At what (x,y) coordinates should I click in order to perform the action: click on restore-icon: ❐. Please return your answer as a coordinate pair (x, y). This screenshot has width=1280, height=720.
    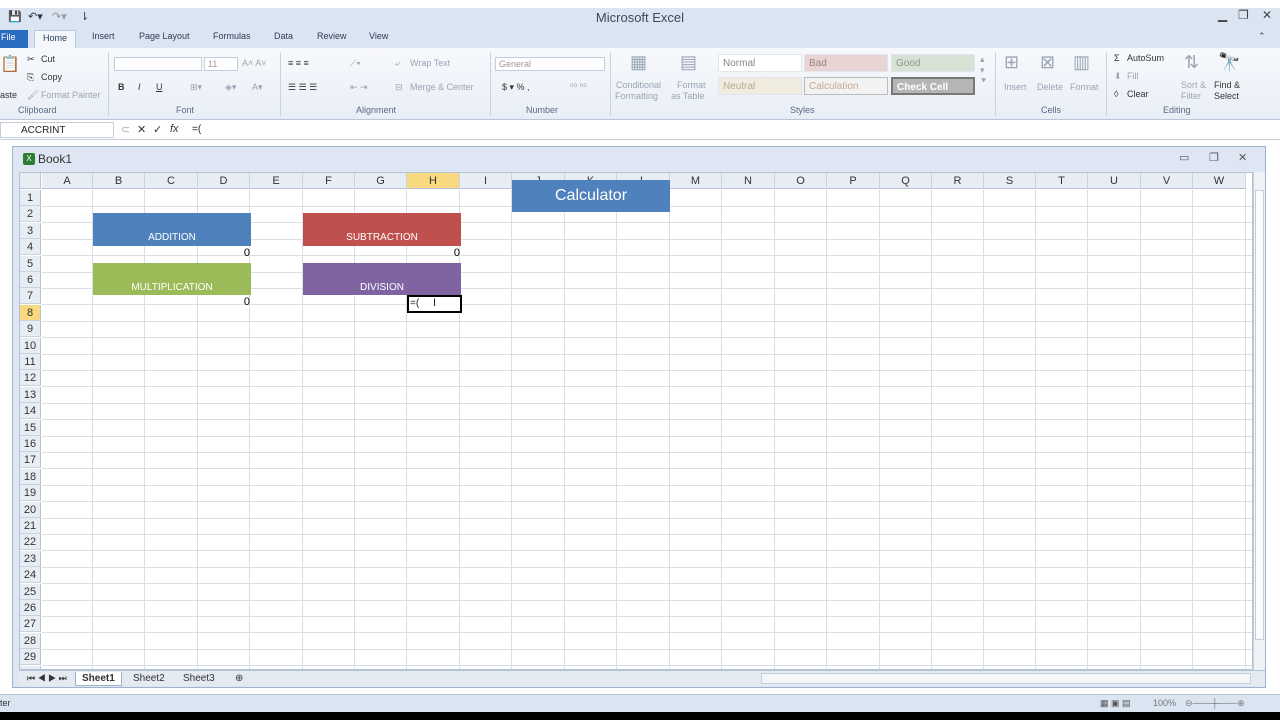
    Looking at the image, I should click on (1243, 15).